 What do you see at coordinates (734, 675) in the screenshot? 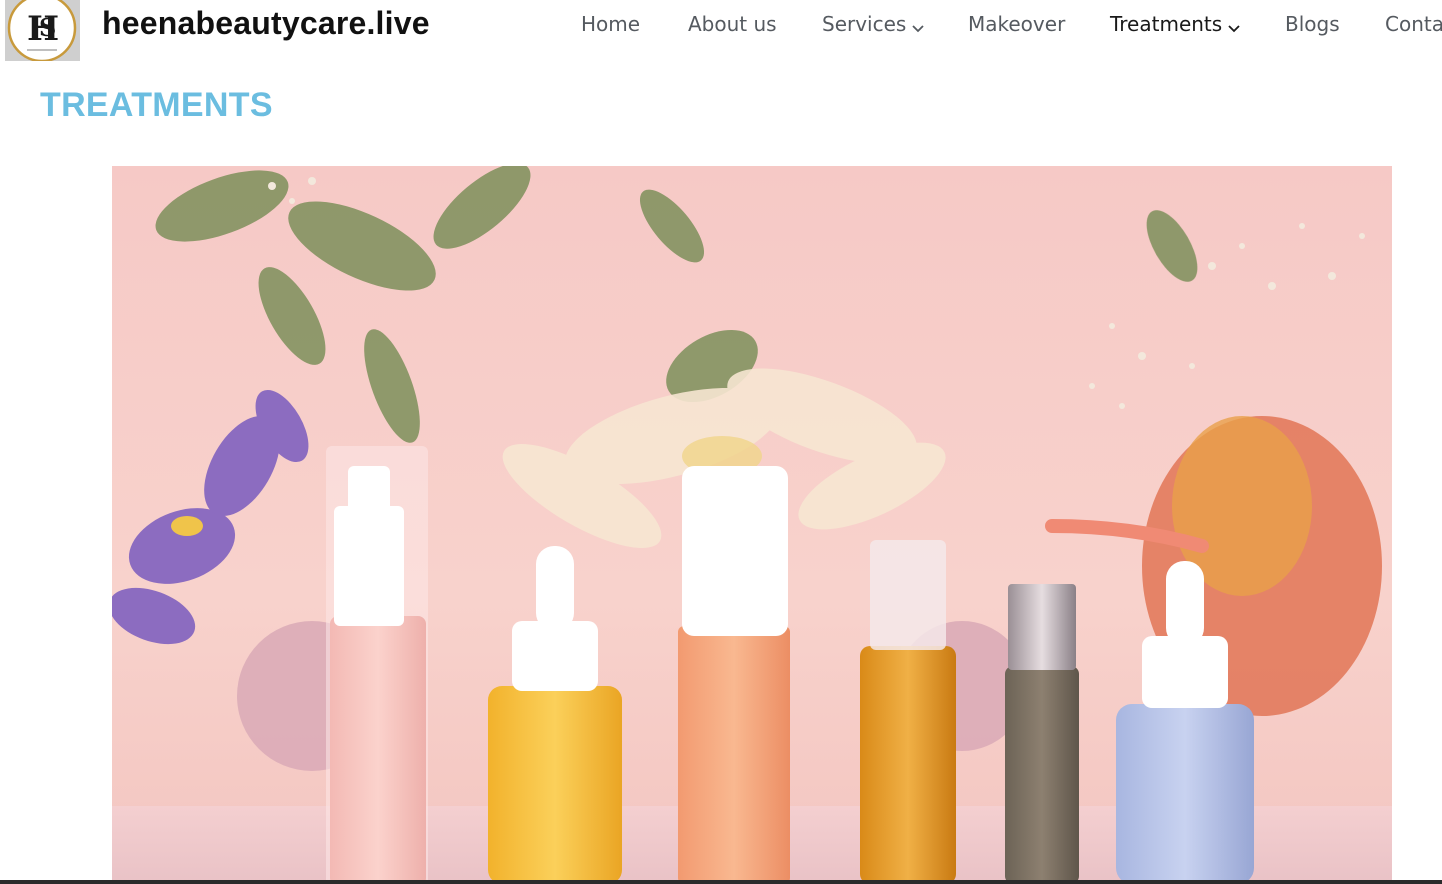
I see `bottle-orange` at bounding box center [734, 675].